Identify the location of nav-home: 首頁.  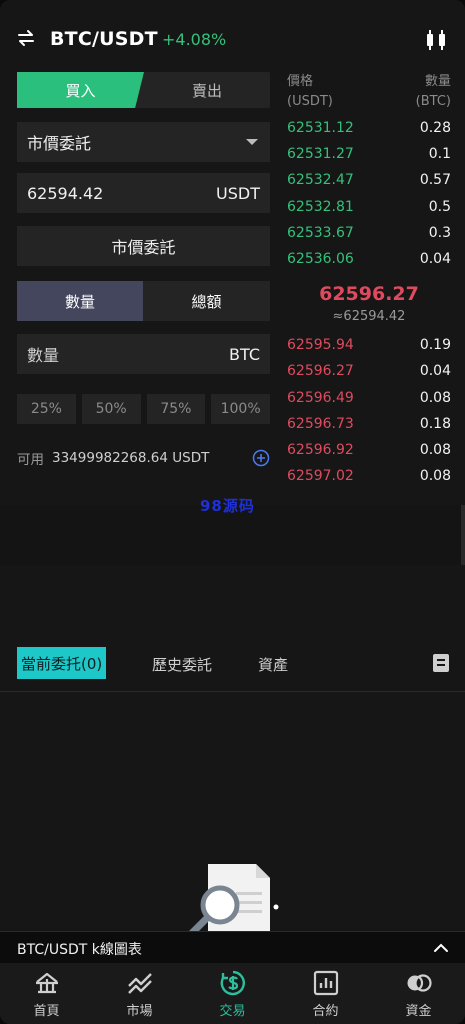
(46, 993).